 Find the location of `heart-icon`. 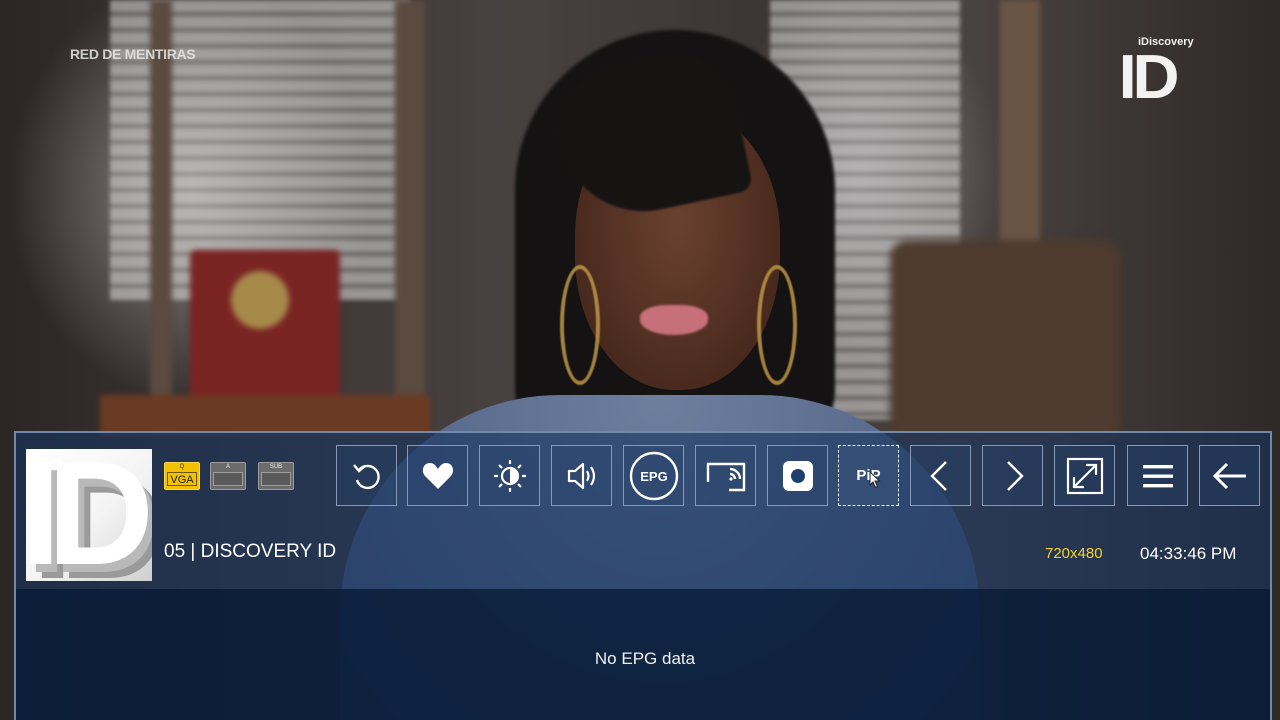

heart-icon is located at coordinates (437, 475).